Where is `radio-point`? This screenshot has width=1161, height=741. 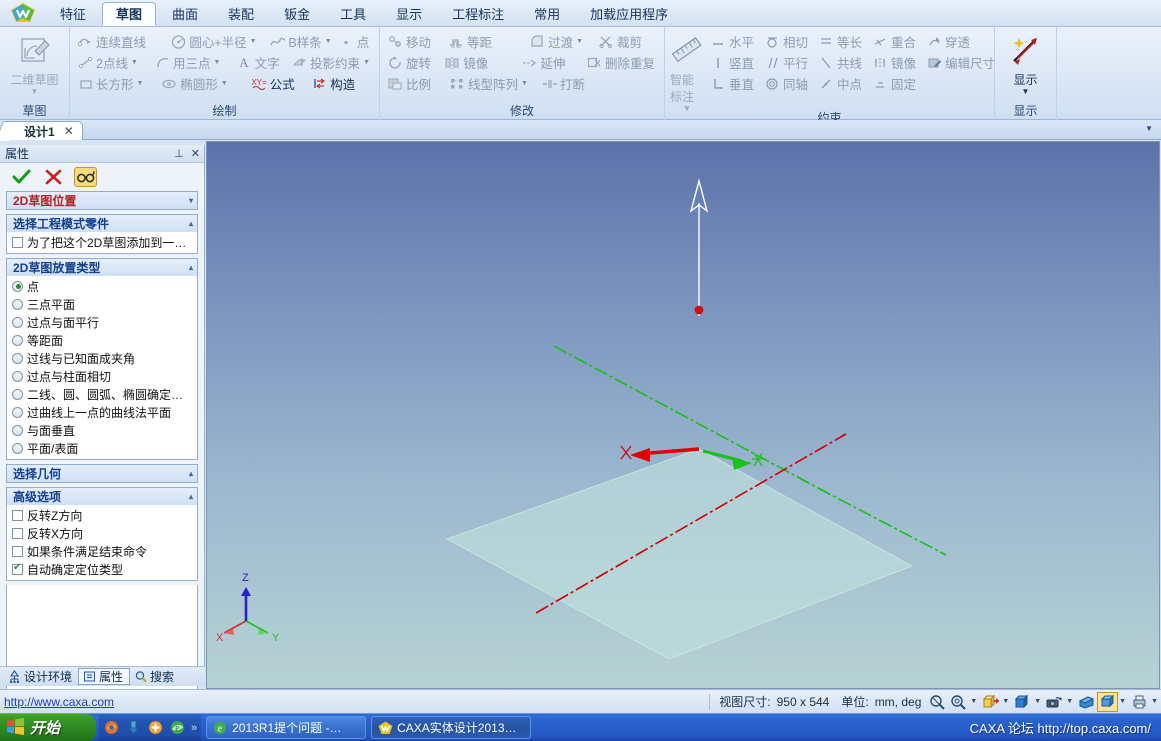
radio-point is located at coordinates (17, 286).